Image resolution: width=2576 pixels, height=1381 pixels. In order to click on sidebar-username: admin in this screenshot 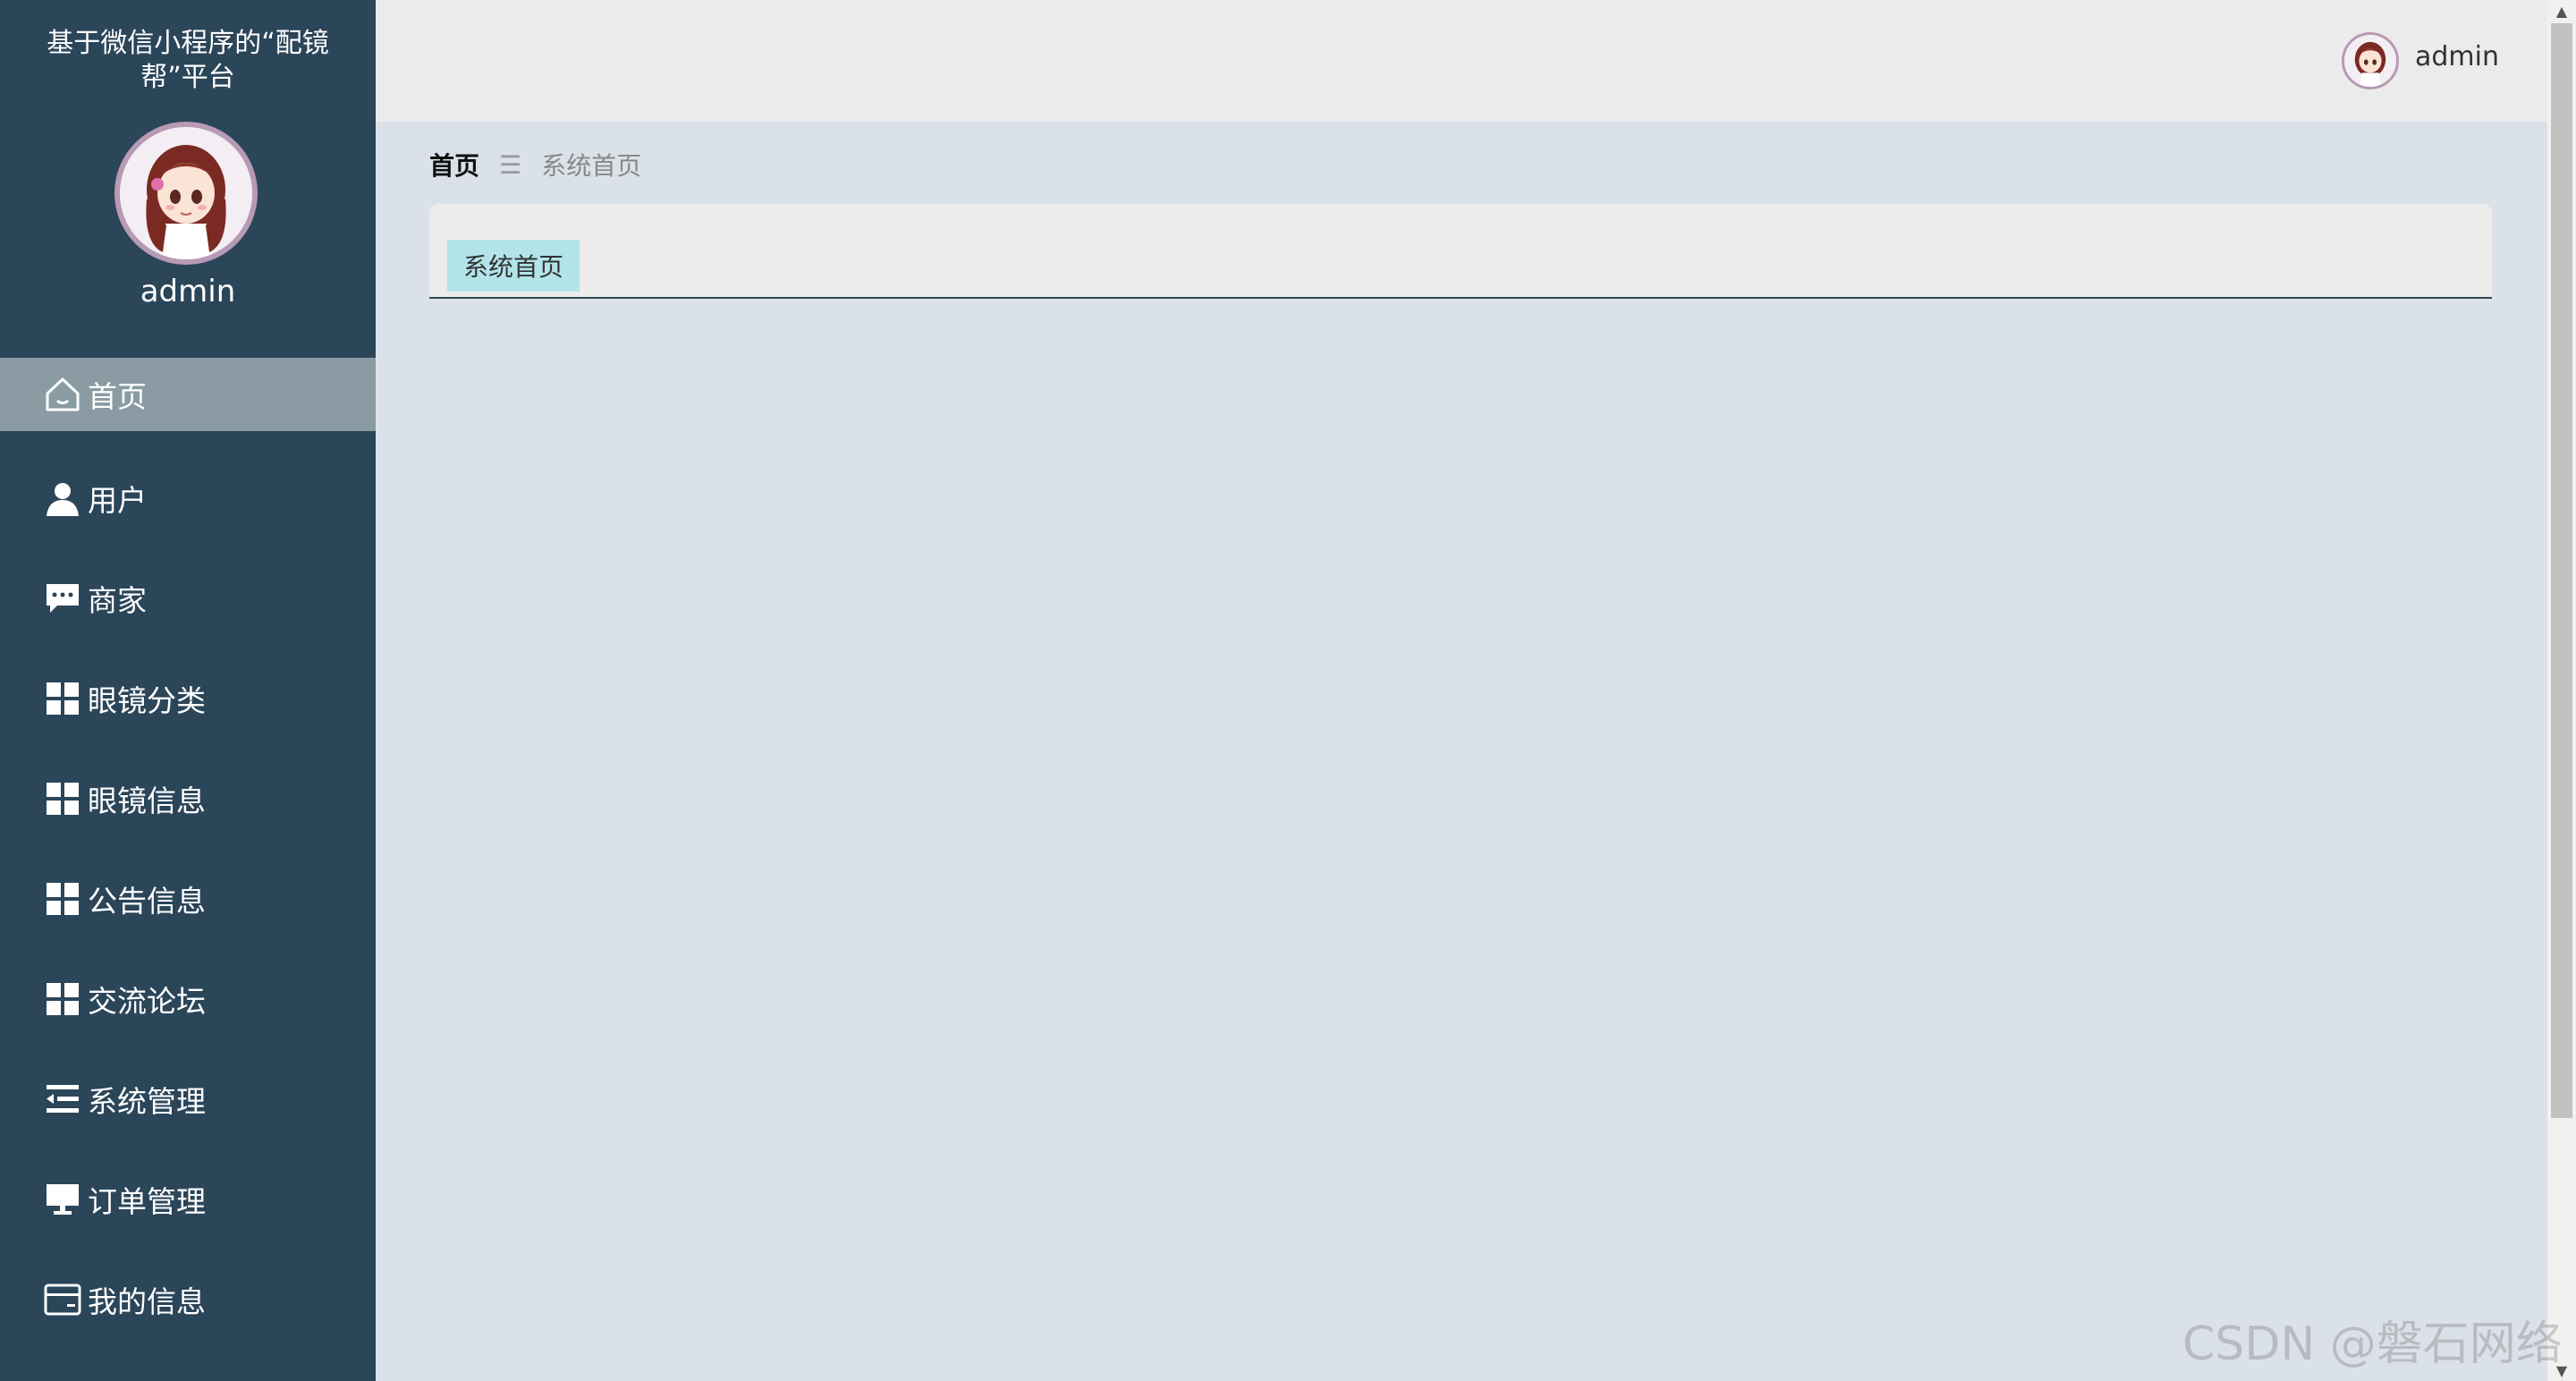, I will do `click(188, 291)`.